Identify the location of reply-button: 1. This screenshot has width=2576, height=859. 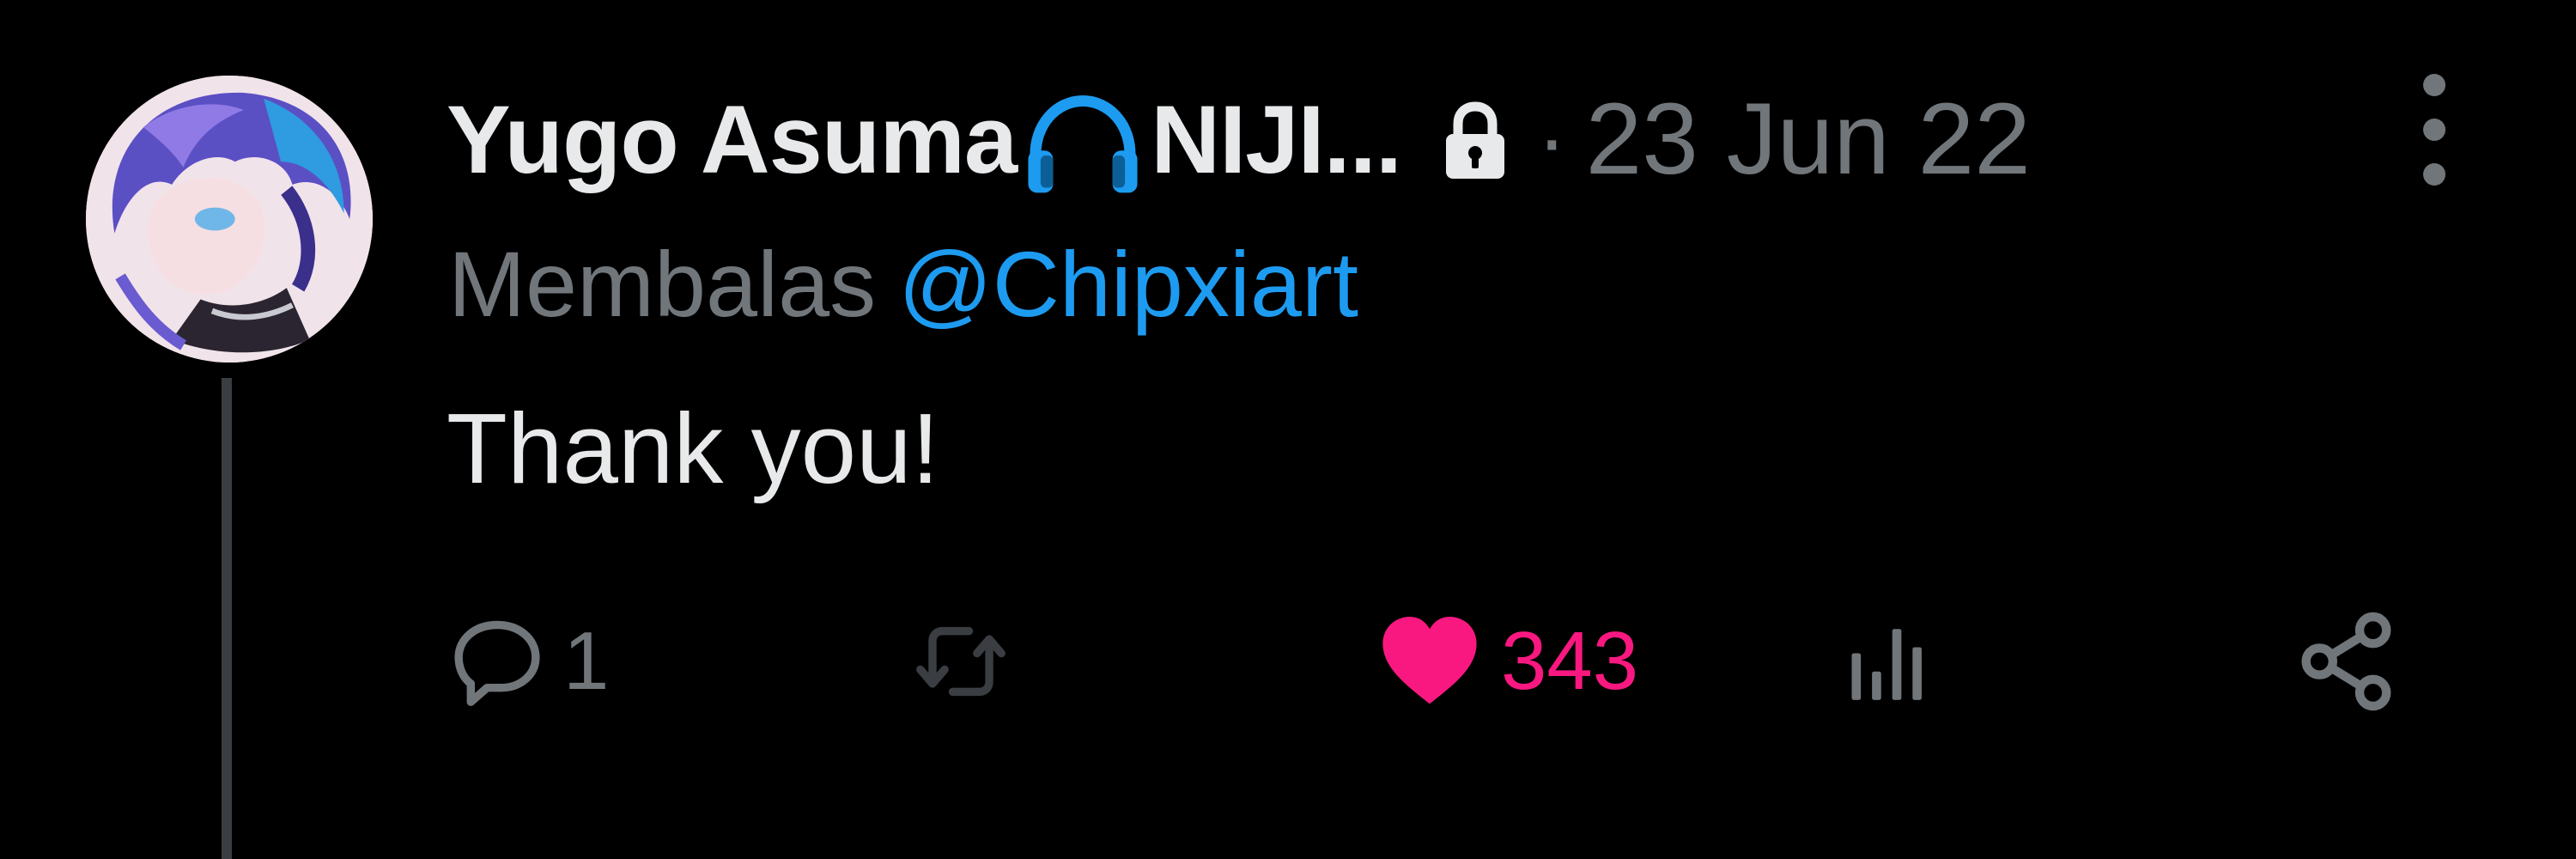
(528, 661).